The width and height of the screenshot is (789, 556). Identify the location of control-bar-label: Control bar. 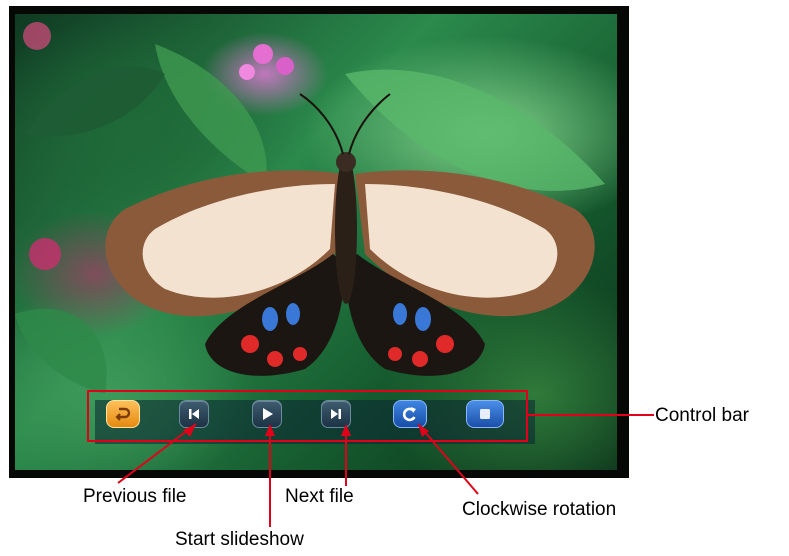
(702, 415).